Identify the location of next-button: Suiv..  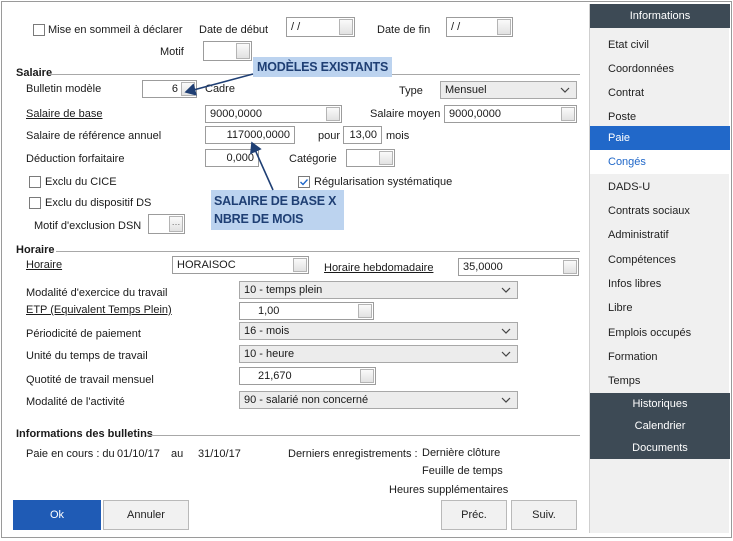
(544, 515).